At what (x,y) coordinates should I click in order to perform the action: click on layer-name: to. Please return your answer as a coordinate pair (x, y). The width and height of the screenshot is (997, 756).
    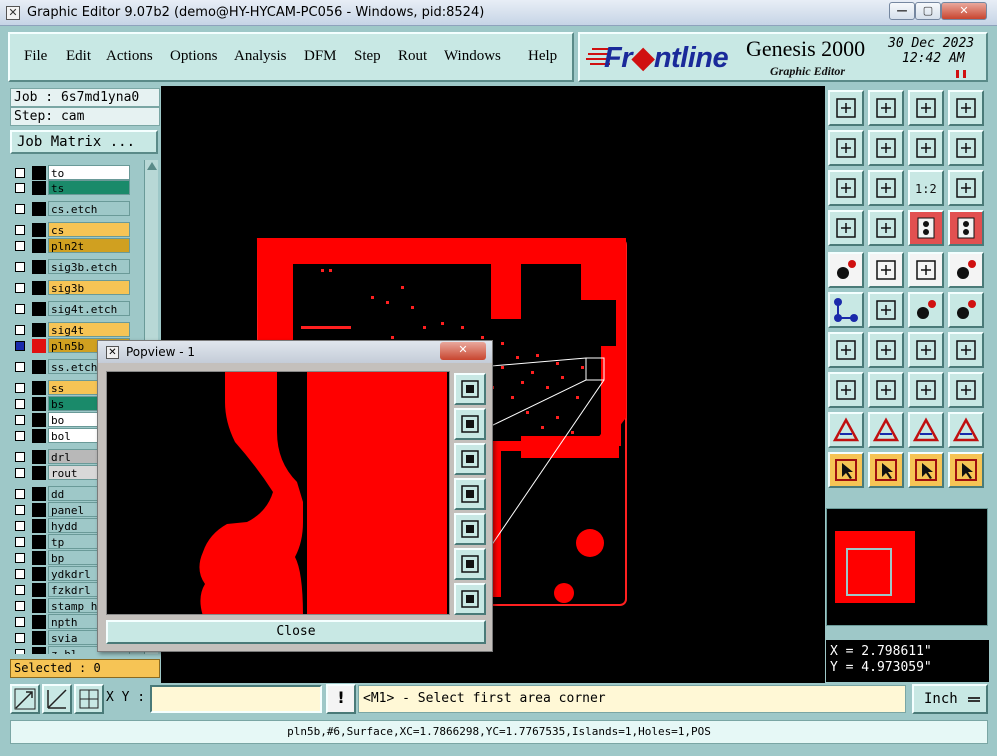
    Looking at the image, I should click on (89, 172).